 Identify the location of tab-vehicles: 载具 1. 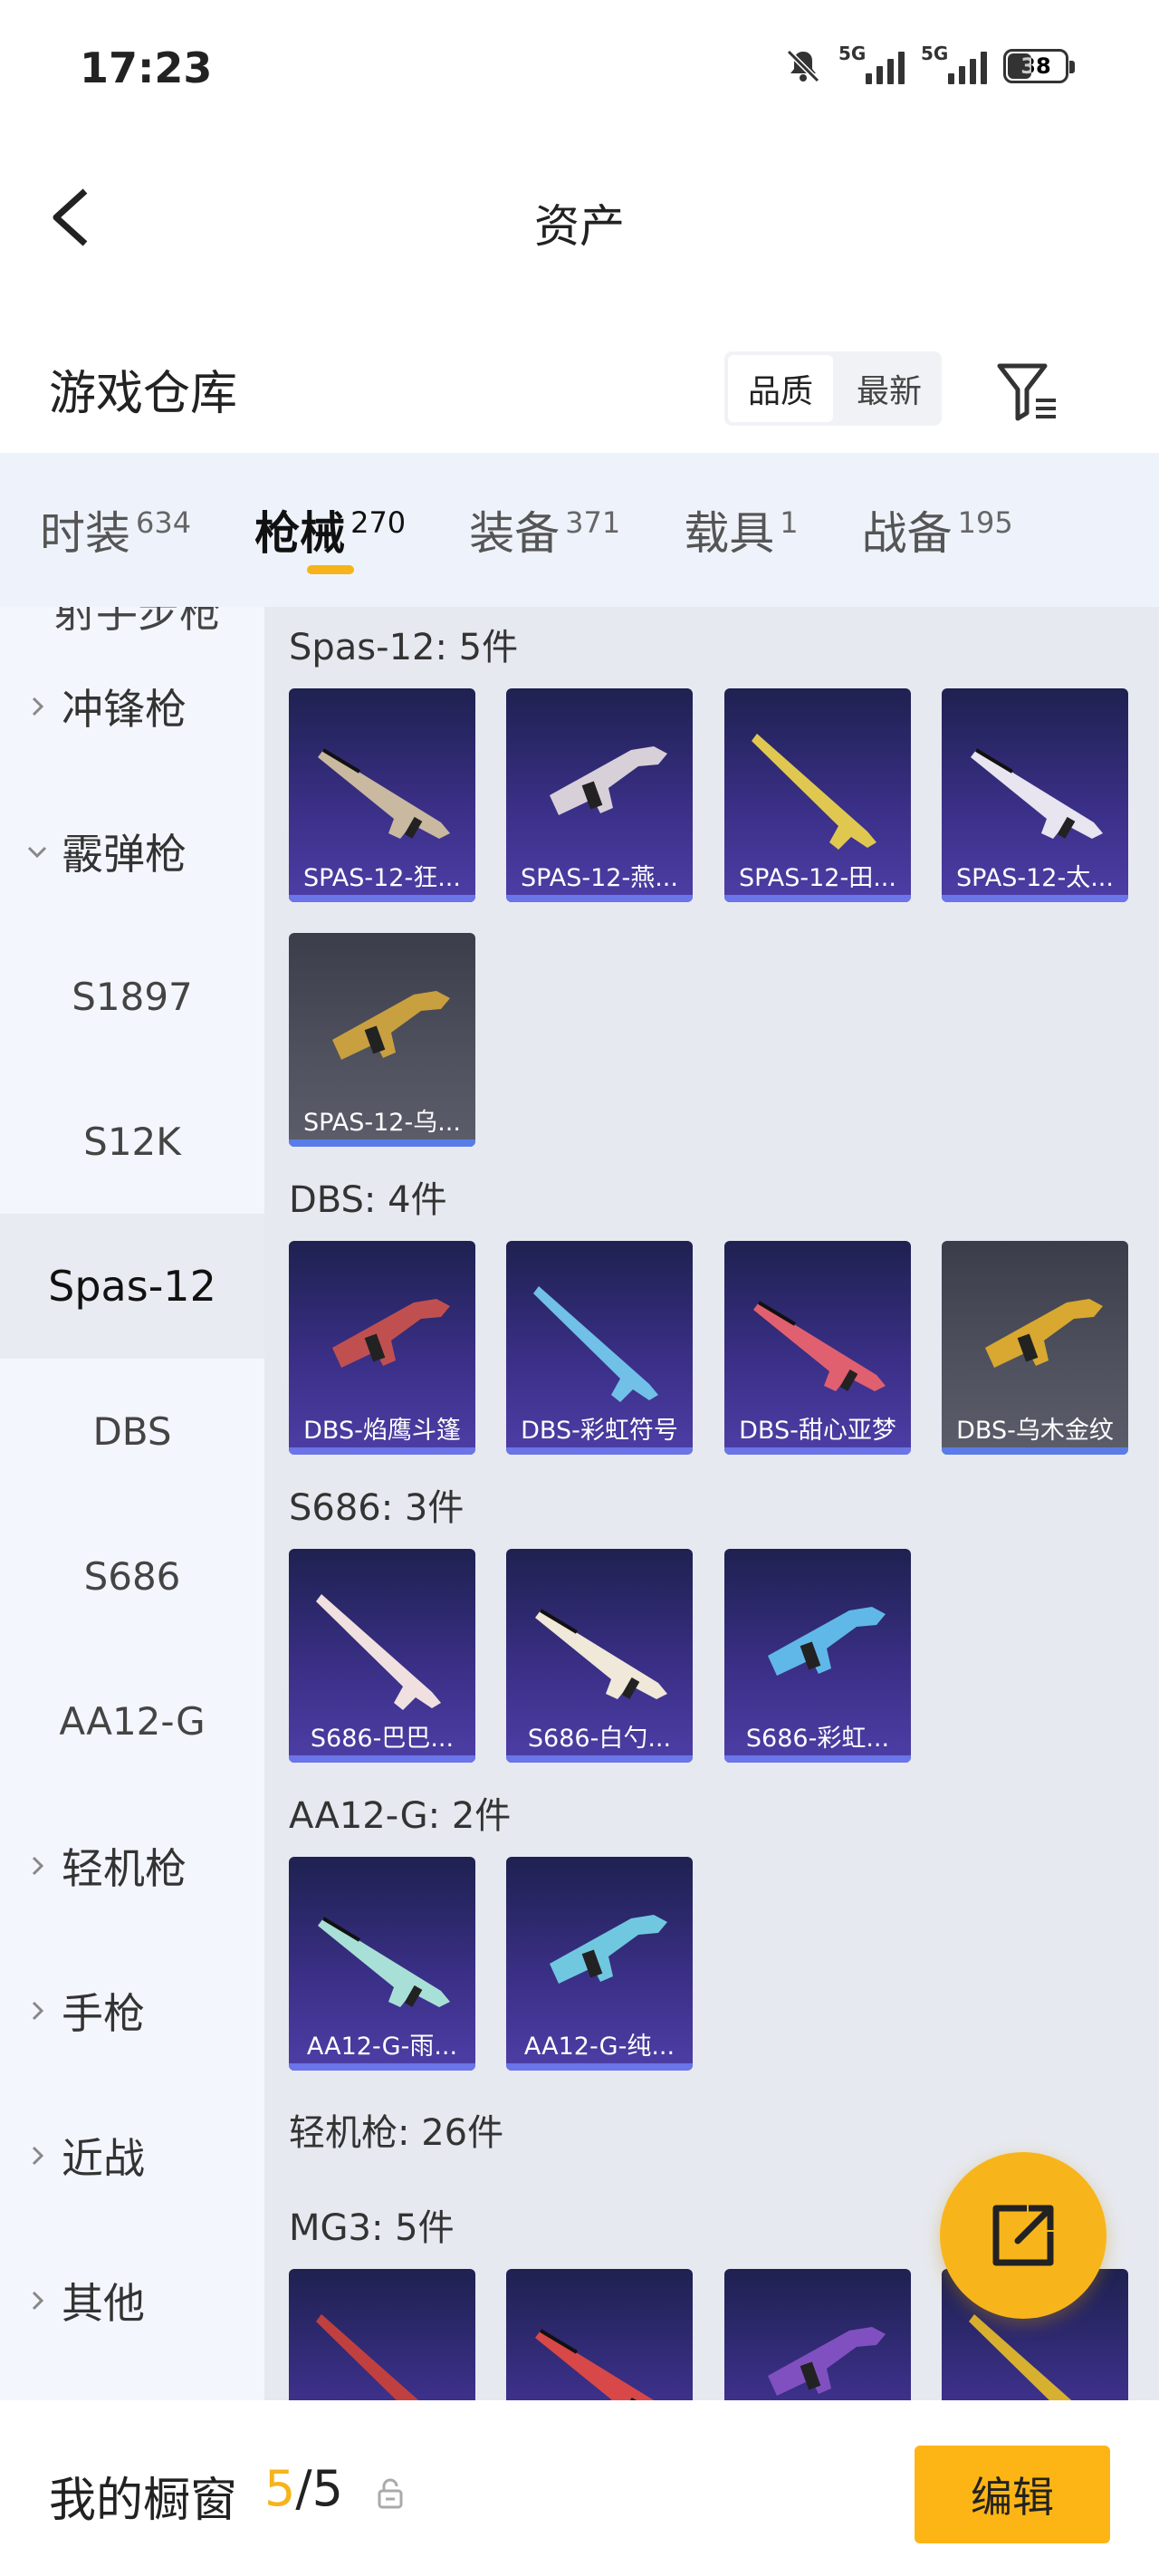
(741, 530).